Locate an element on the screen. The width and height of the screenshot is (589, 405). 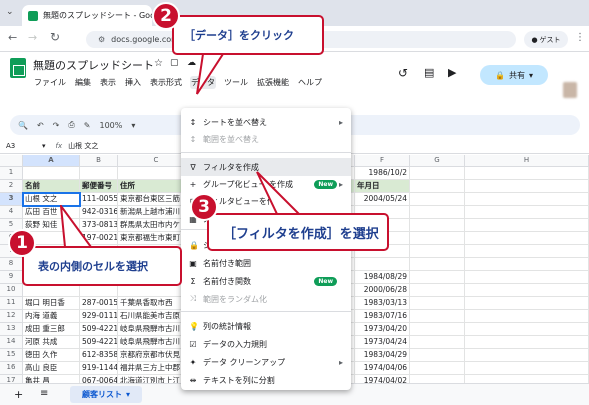
redo-icon: ↷ is located at coordinates (56, 125).